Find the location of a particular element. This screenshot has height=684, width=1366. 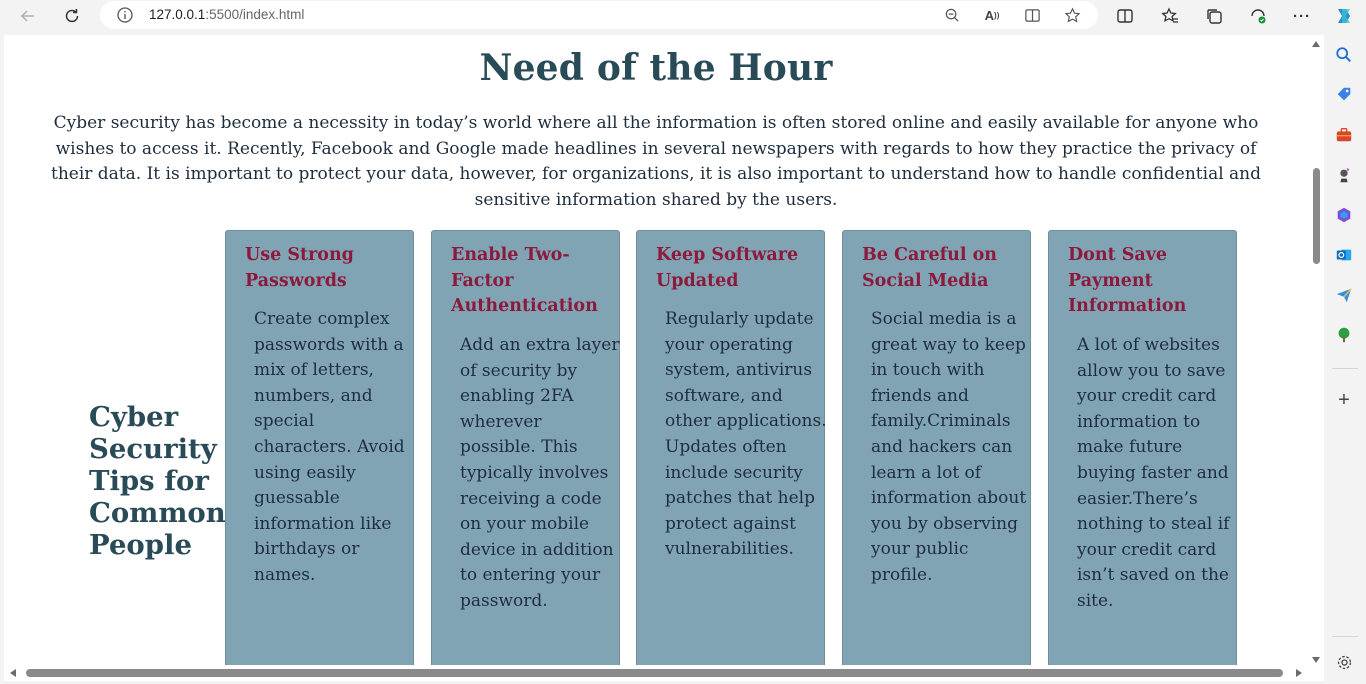

read-aloud-icon: A)) is located at coordinates (992, 15).